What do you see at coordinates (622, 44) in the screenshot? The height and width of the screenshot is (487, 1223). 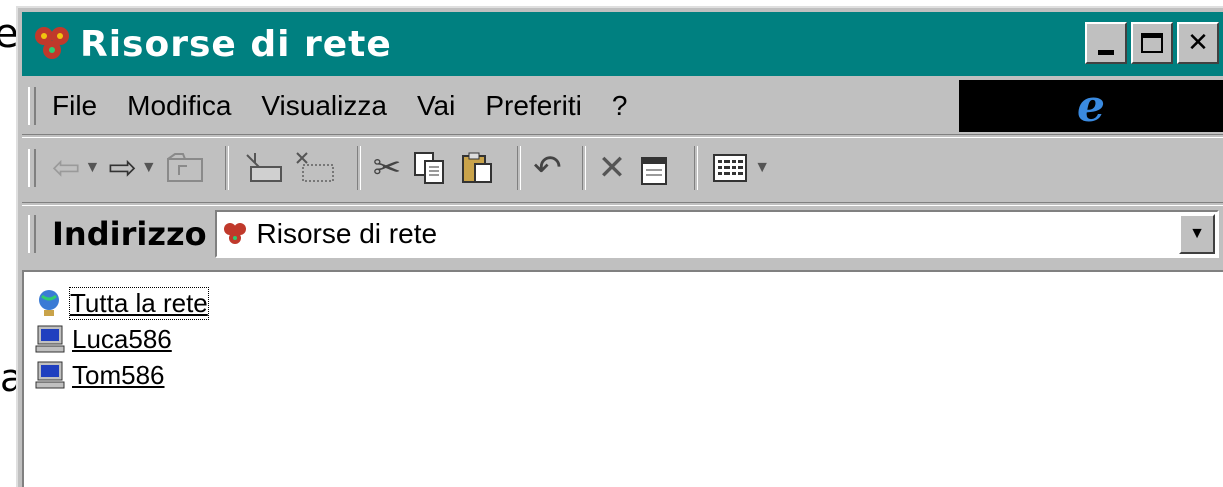 I see `title-bar: Risorse di rete ✕` at bounding box center [622, 44].